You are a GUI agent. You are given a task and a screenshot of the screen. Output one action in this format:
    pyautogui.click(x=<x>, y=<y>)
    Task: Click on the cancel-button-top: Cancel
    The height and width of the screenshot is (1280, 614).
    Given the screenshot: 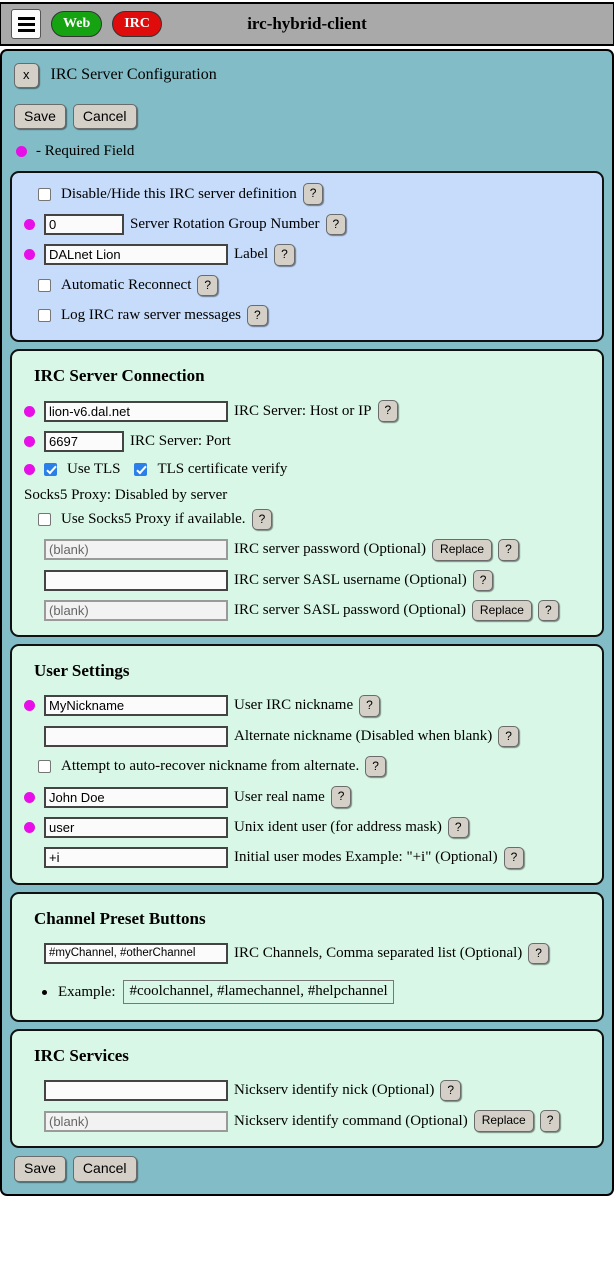 What is the action you would take?
    pyautogui.click(x=104, y=116)
    